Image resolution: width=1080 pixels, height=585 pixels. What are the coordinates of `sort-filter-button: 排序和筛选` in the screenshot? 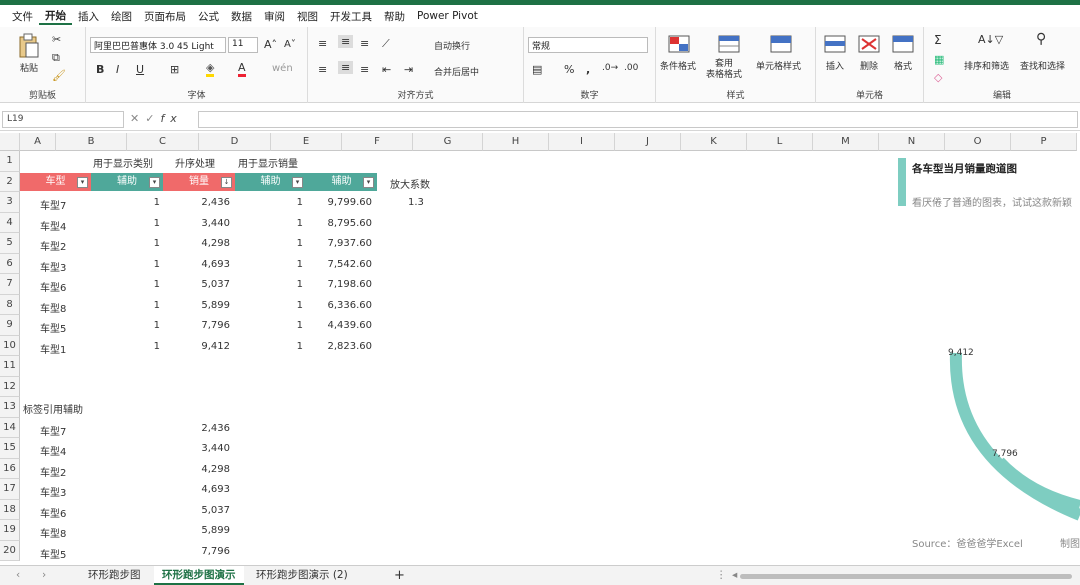 It's located at (986, 65).